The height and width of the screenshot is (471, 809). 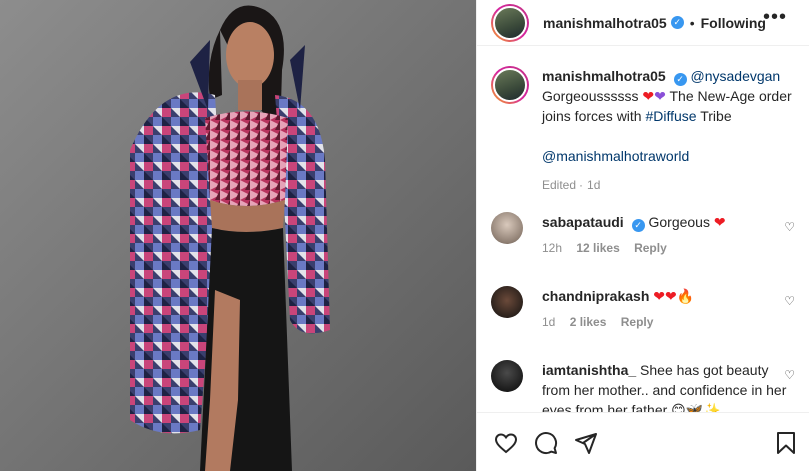 What do you see at coordinates (583, 222) in the screenshot?
I see `comment-username: sabapataudi` at bounding box center [583, 222].